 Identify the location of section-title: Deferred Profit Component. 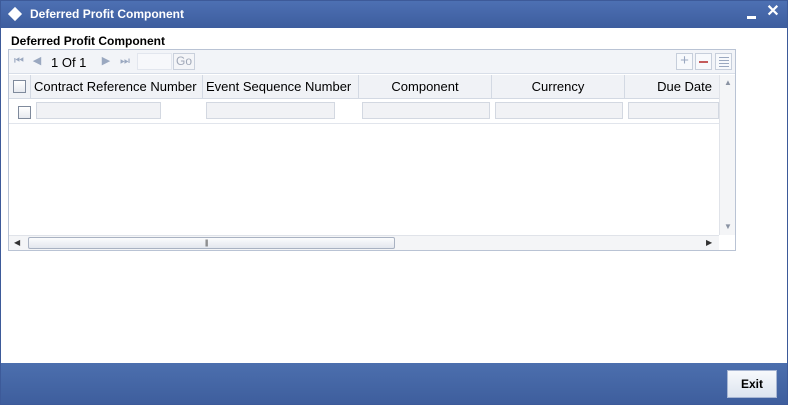
(88, 41).